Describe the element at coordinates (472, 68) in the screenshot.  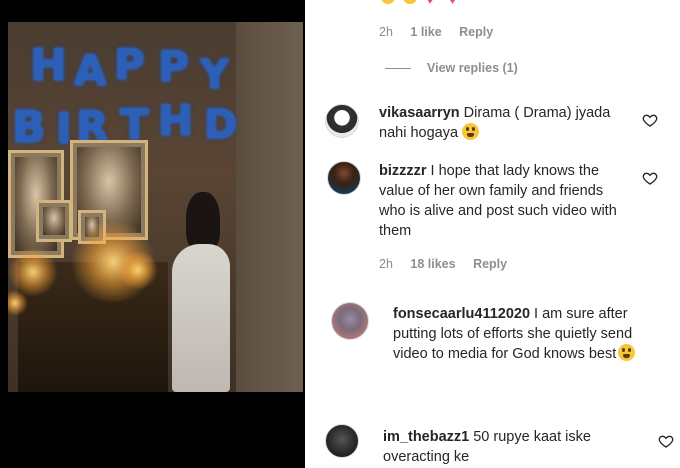
I see `view-replies-label: View replies (1)` at that location.